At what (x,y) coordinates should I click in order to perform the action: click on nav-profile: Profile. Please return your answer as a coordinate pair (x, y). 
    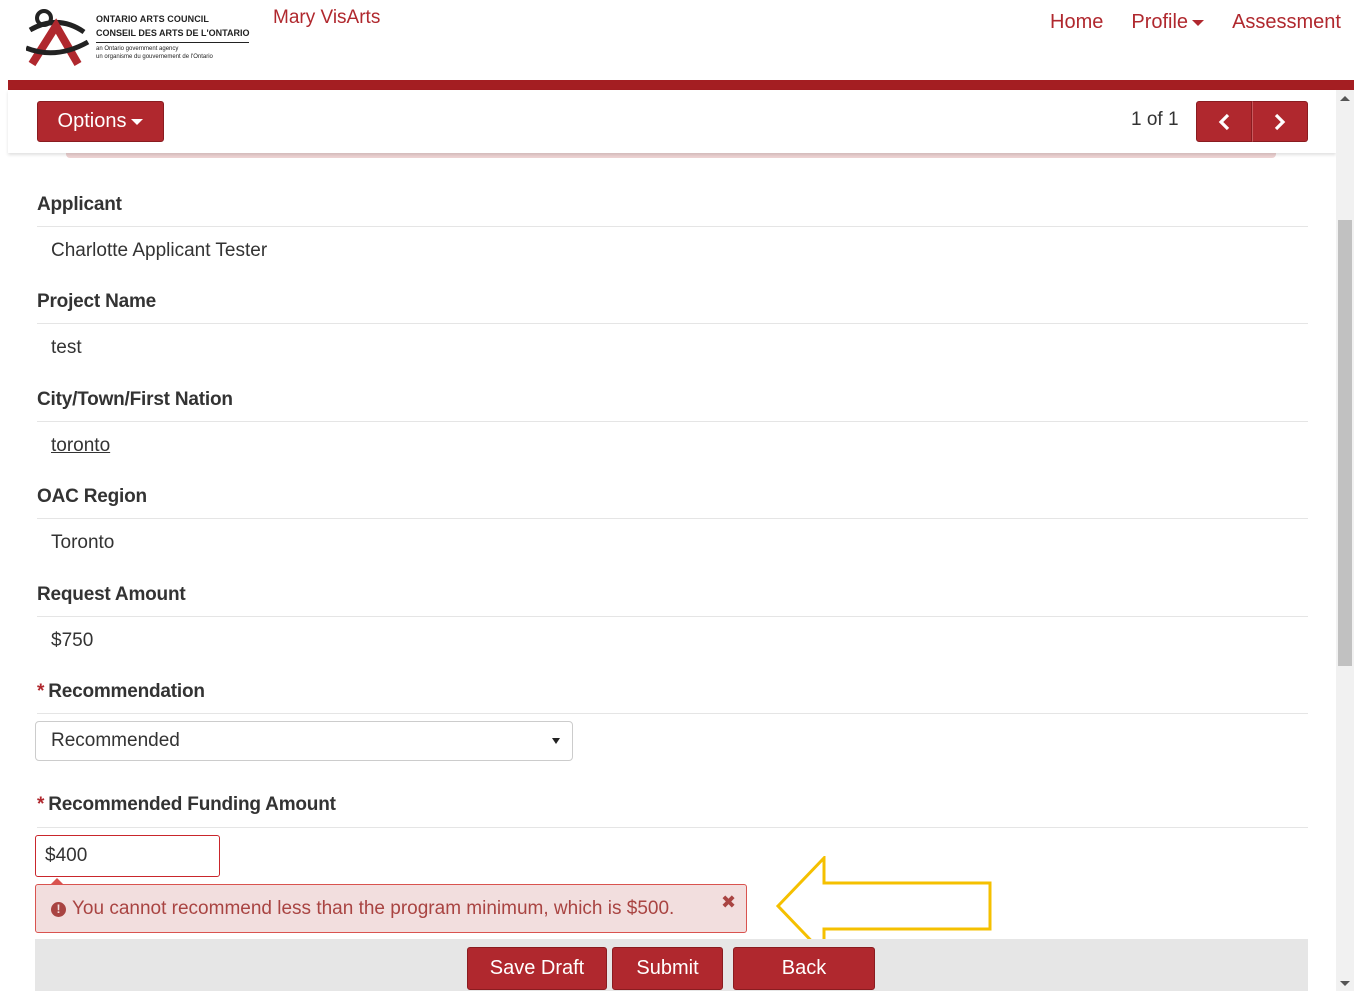
    Looking at the image, I should click on (1168, 22).